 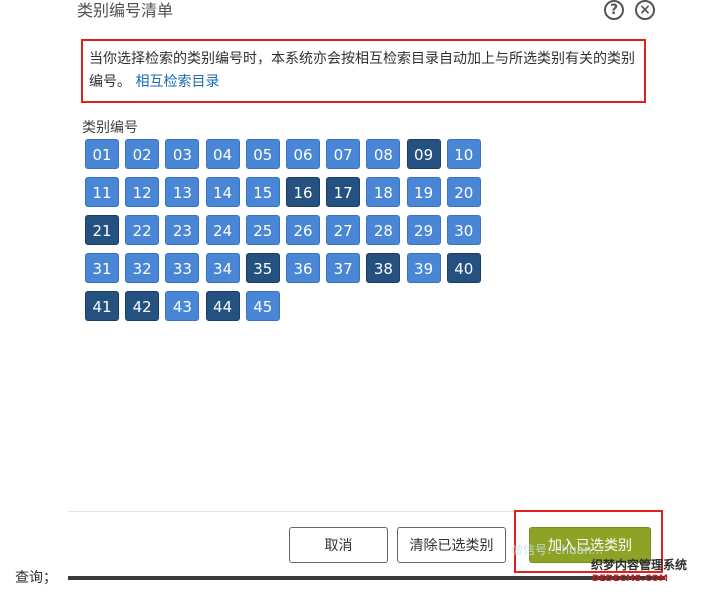 I want to click on cancel-button: 取消, so click(x=338, y=545).